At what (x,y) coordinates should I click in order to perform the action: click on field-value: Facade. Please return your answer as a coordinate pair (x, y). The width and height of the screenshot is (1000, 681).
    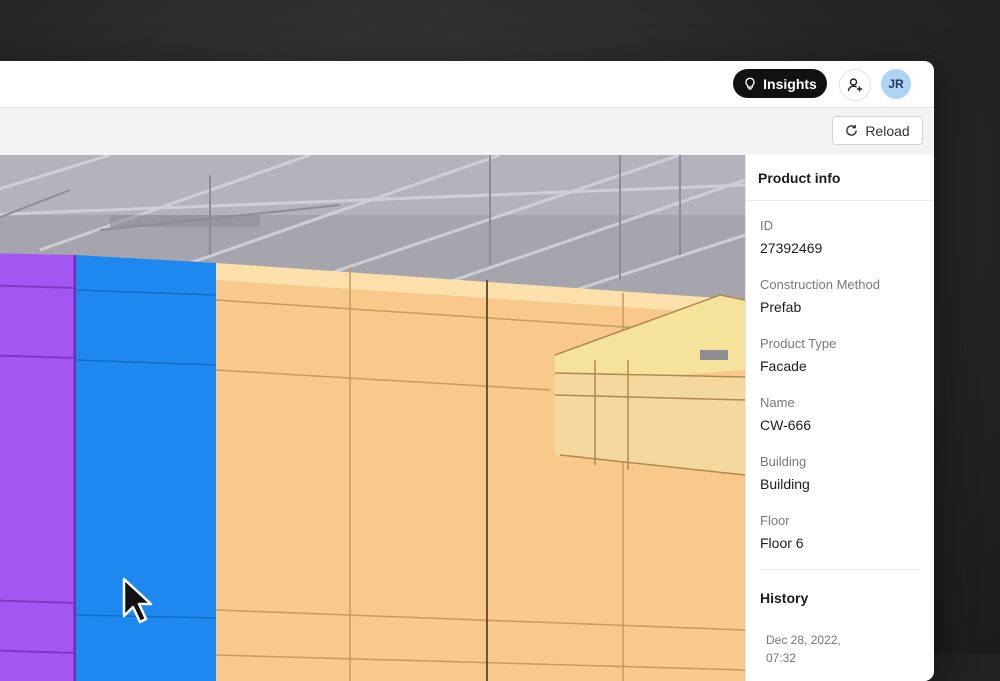
    Looking at the image, I should click on (783, 366).